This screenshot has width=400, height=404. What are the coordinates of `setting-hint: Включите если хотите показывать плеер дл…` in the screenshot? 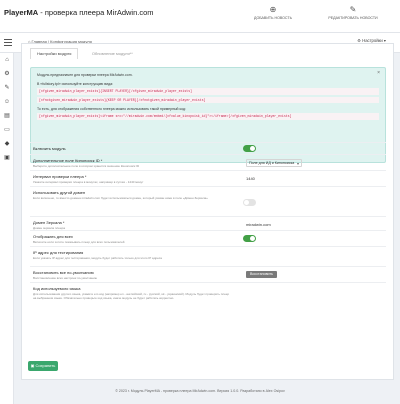 It's located at (79, 242).